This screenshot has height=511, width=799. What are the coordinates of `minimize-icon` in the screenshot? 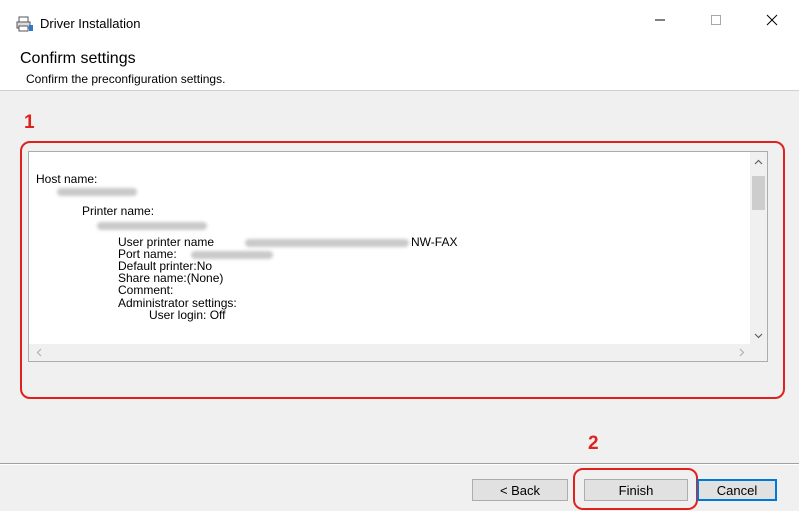 It's located at (660, 22).